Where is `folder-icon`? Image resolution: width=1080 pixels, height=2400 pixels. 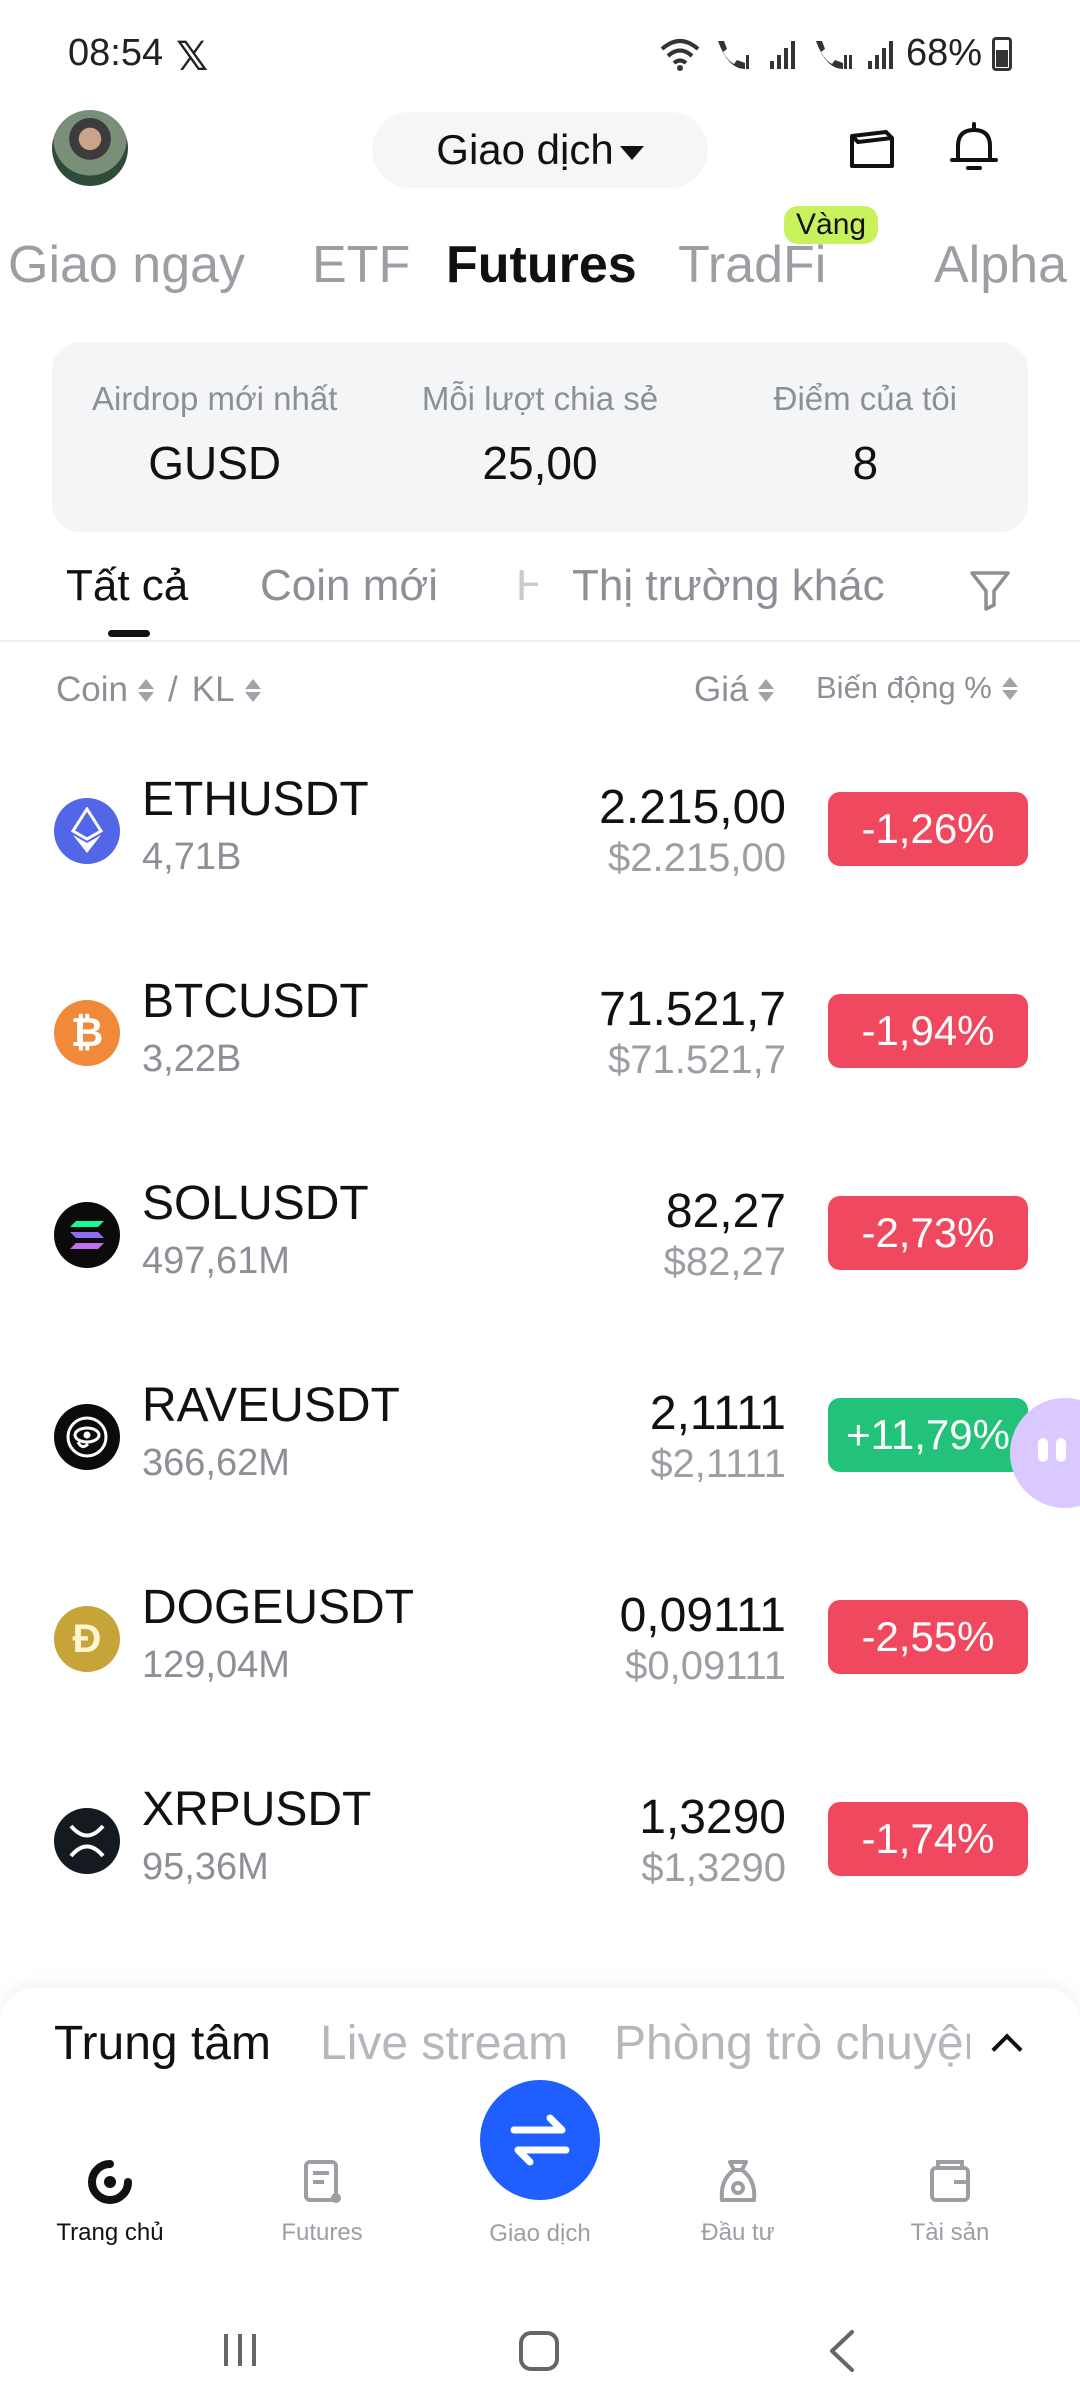
folder-icon is located at coordinates (872, 148).